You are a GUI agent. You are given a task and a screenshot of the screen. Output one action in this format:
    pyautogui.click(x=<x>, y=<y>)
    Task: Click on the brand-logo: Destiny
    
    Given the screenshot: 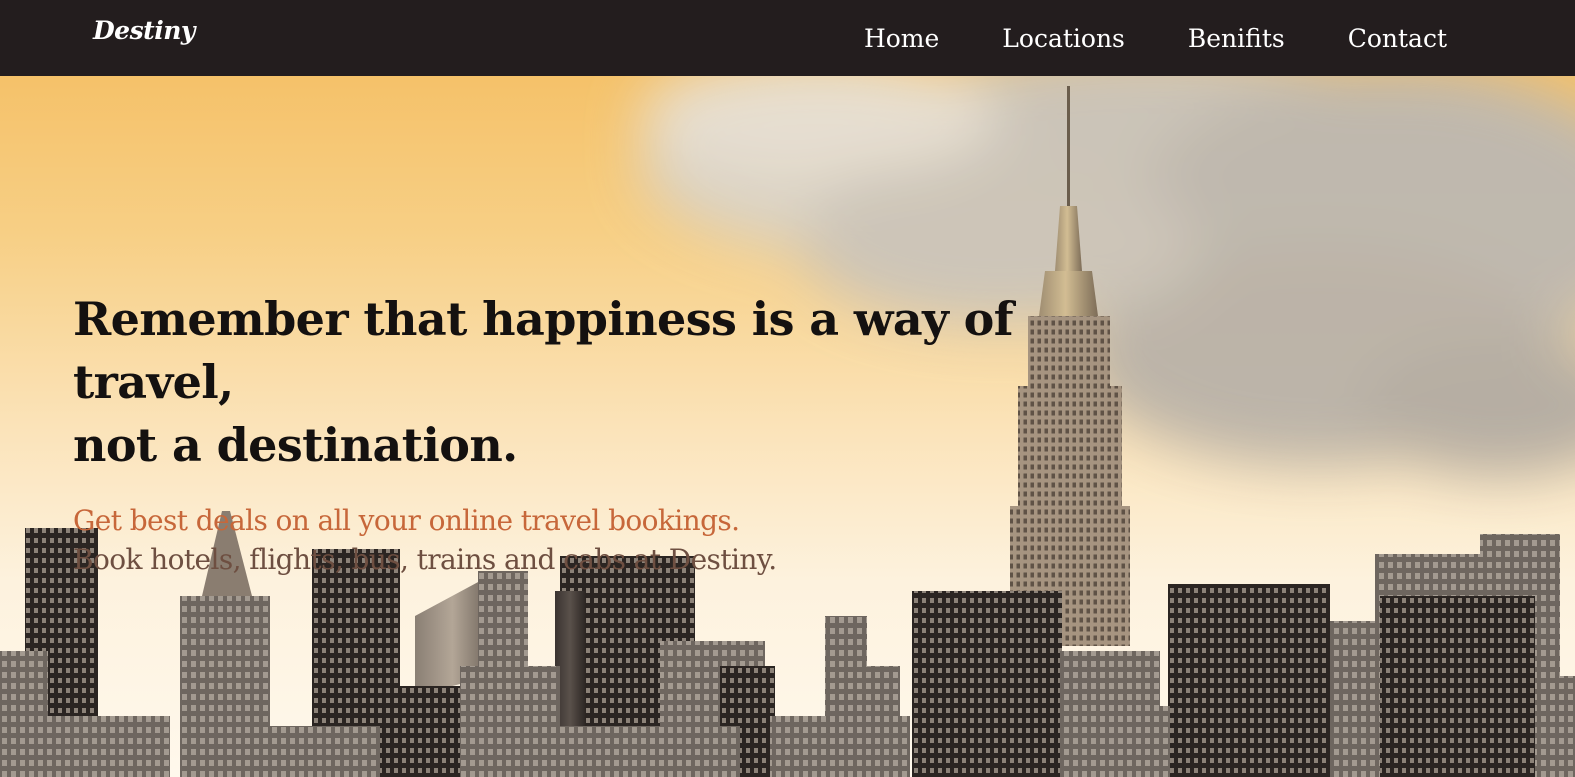 What is the action you would take?
    pyautogui.click(x=144, y=30)
    